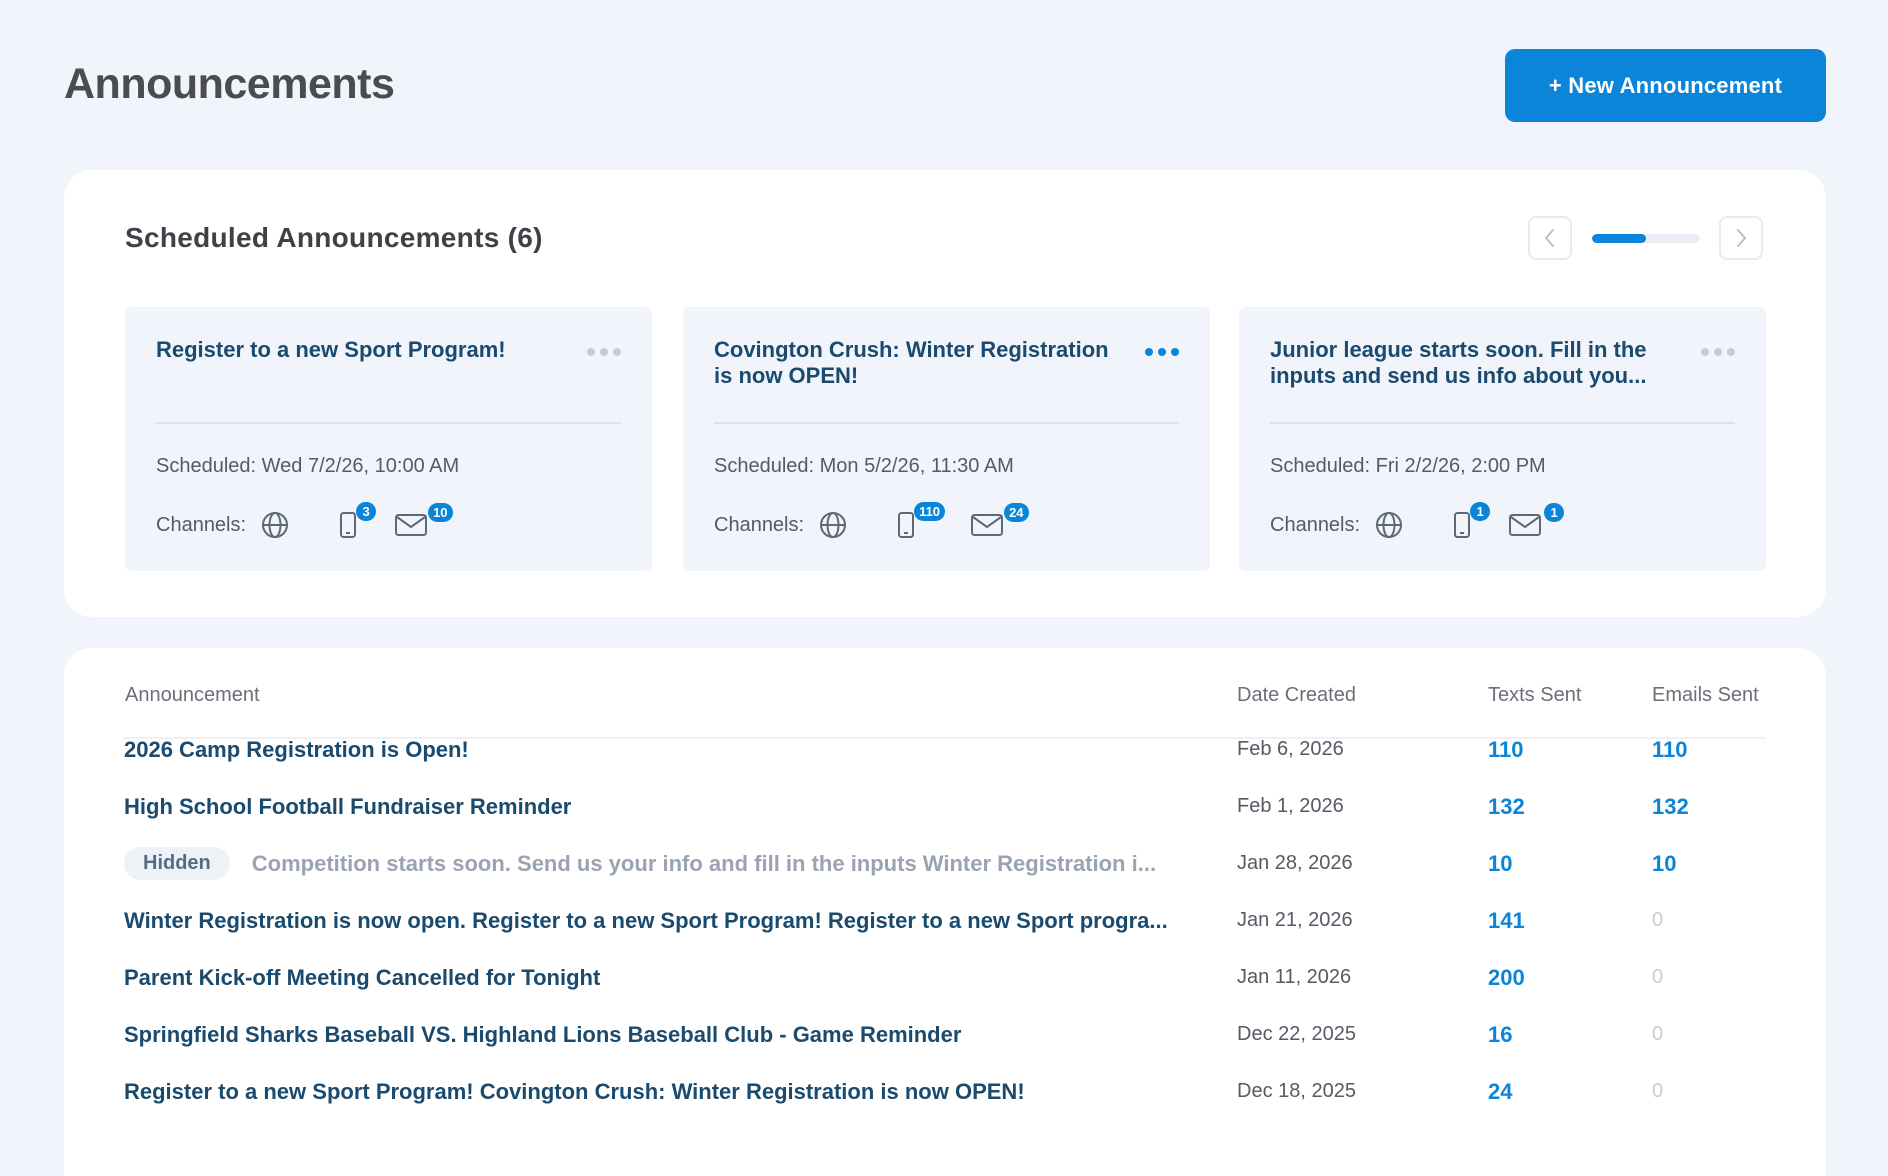 The image size is (1888, 1176). What do you see at coordinates (192, 695) in the screenshot?
I see `column-header-announcement: Announcement` at bounding box center [192, 695].